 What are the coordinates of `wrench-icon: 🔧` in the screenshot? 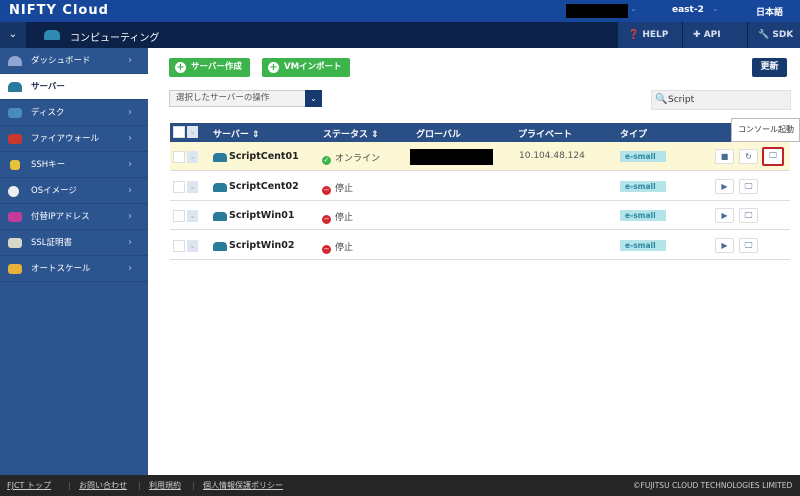 It's located at (764, 35).